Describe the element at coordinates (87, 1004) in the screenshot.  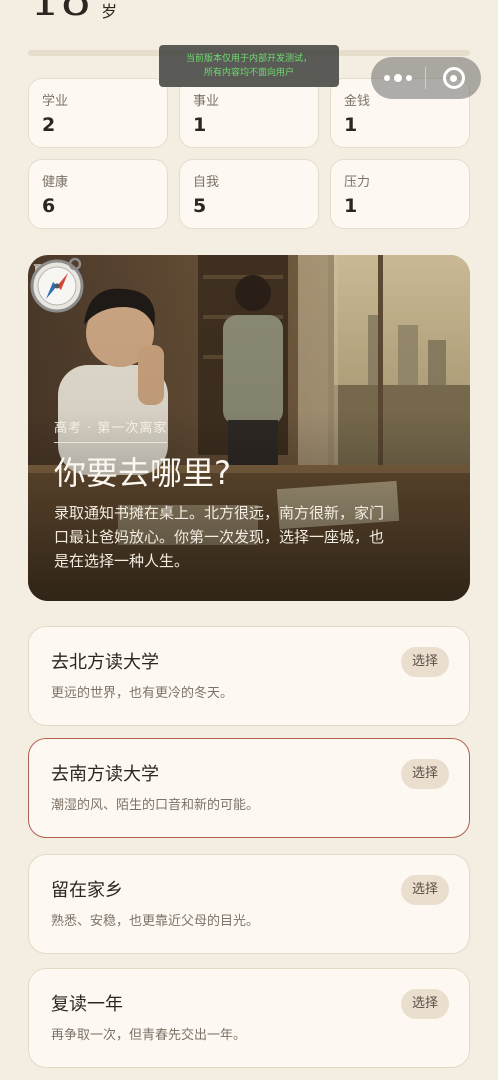
I see `choice-title: 复读一年` at that location.